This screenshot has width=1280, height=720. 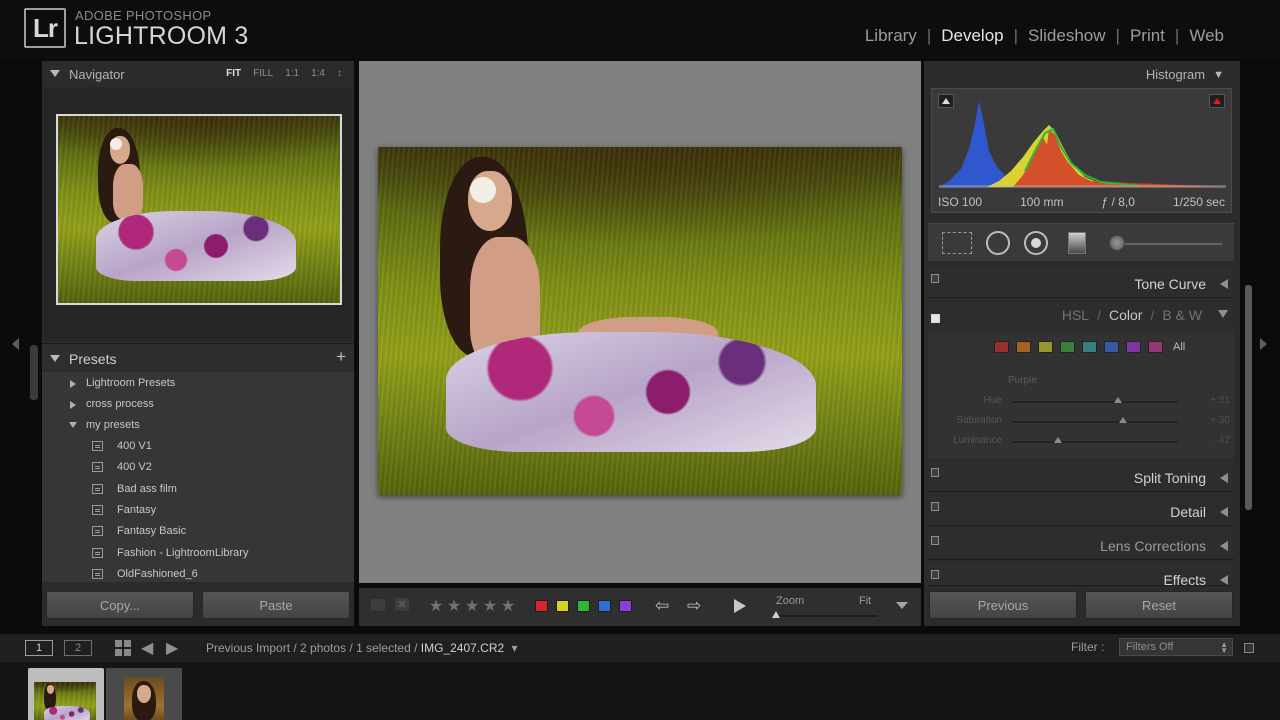 I want to click on highlight-clipping-icon, so click(x=1217, y=101).